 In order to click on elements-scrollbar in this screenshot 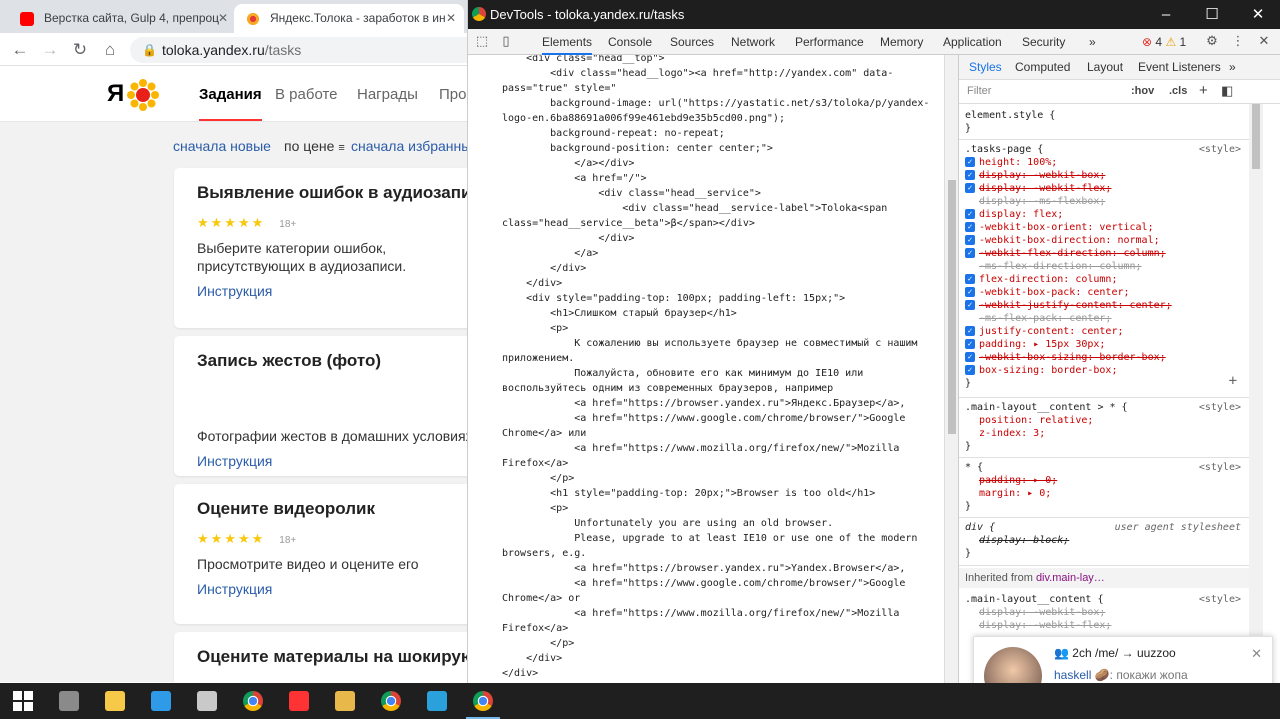, I will do `click(951, 369)`.